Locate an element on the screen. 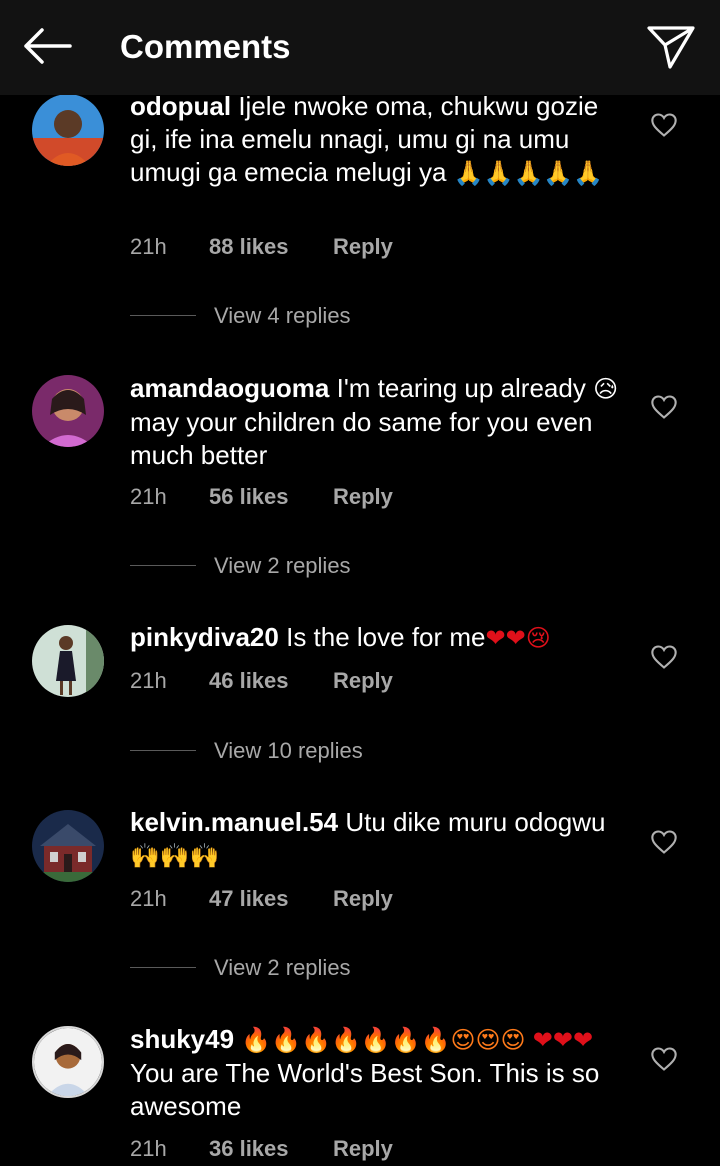 This screenshot has width=720, height=1166. comment-meta: 21h 36 likes Reply is located at coordinates (261, 1149).